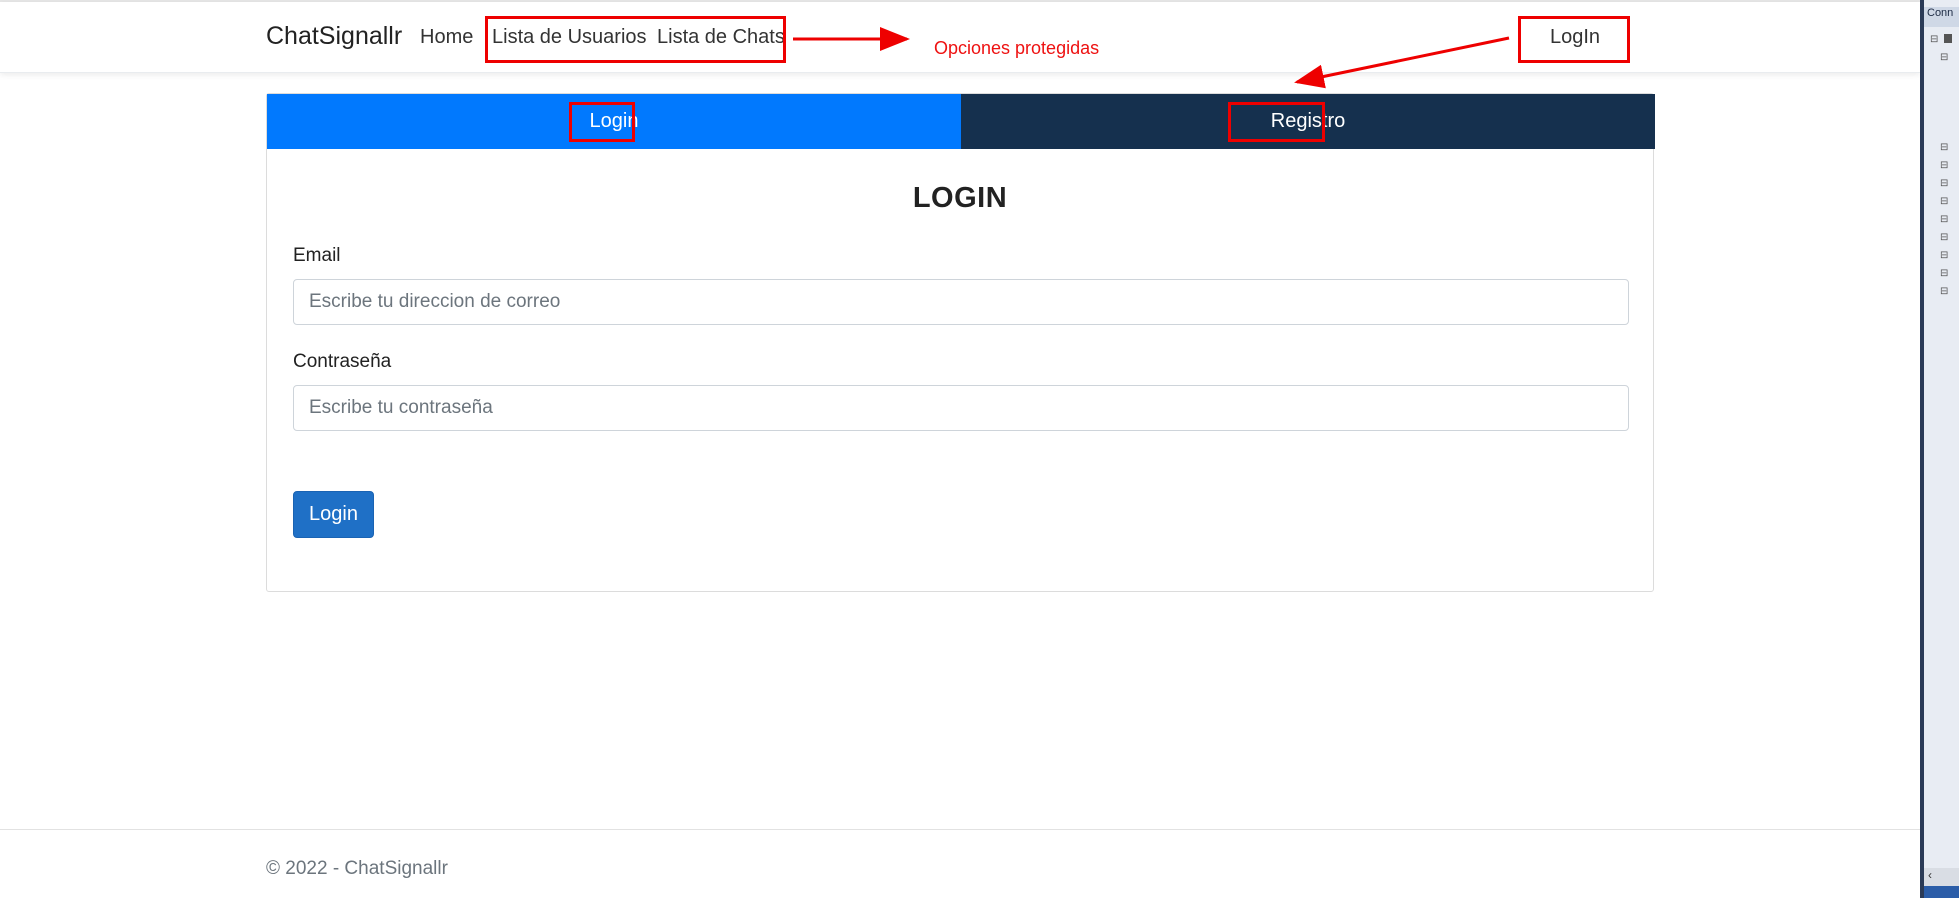  Describe the element at coordinates (357, 868) in the screenshot. I see `footer-copyright: © 2022 - ChatSignallr` at that location.